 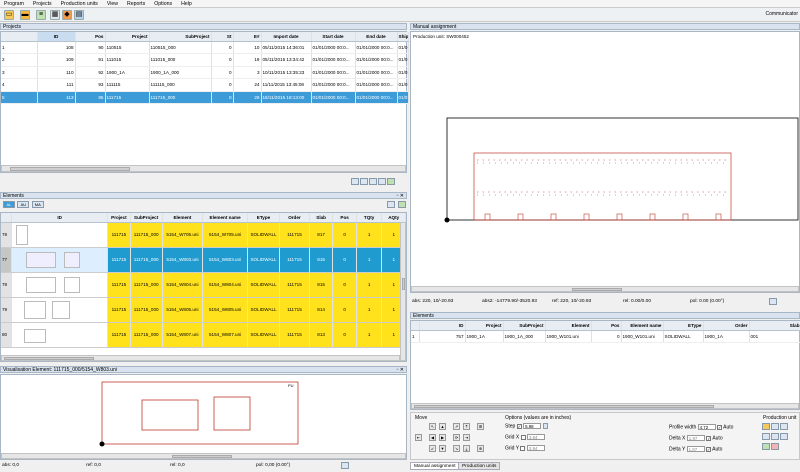 I want to click on rotate-icon: ⟳, so click(x=456, y=437).